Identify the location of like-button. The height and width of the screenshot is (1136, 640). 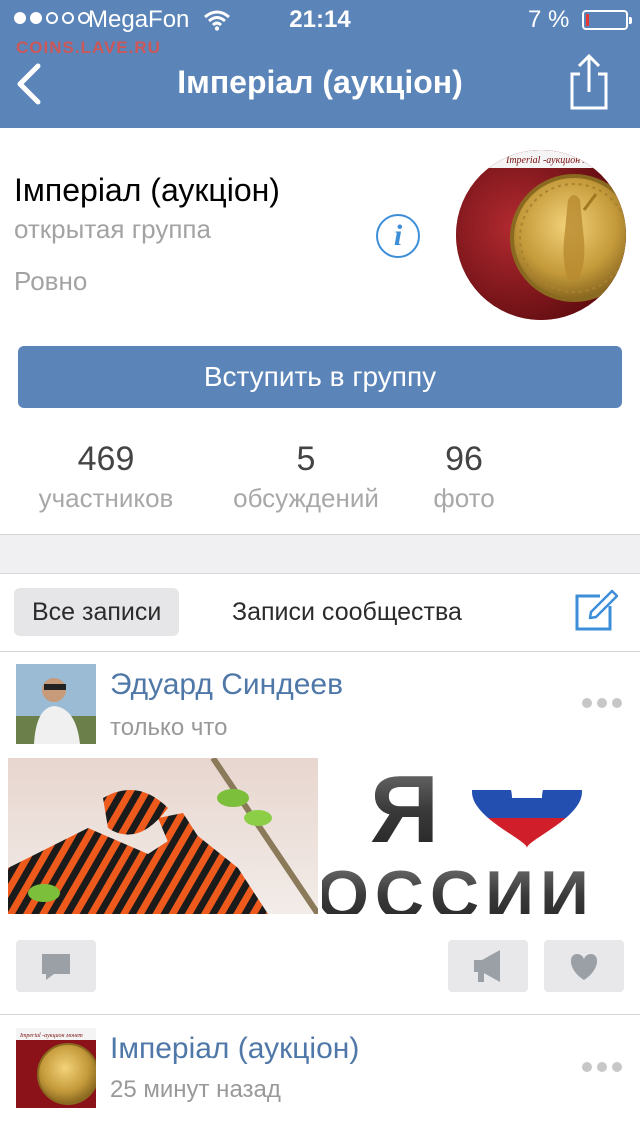
(584, 966).